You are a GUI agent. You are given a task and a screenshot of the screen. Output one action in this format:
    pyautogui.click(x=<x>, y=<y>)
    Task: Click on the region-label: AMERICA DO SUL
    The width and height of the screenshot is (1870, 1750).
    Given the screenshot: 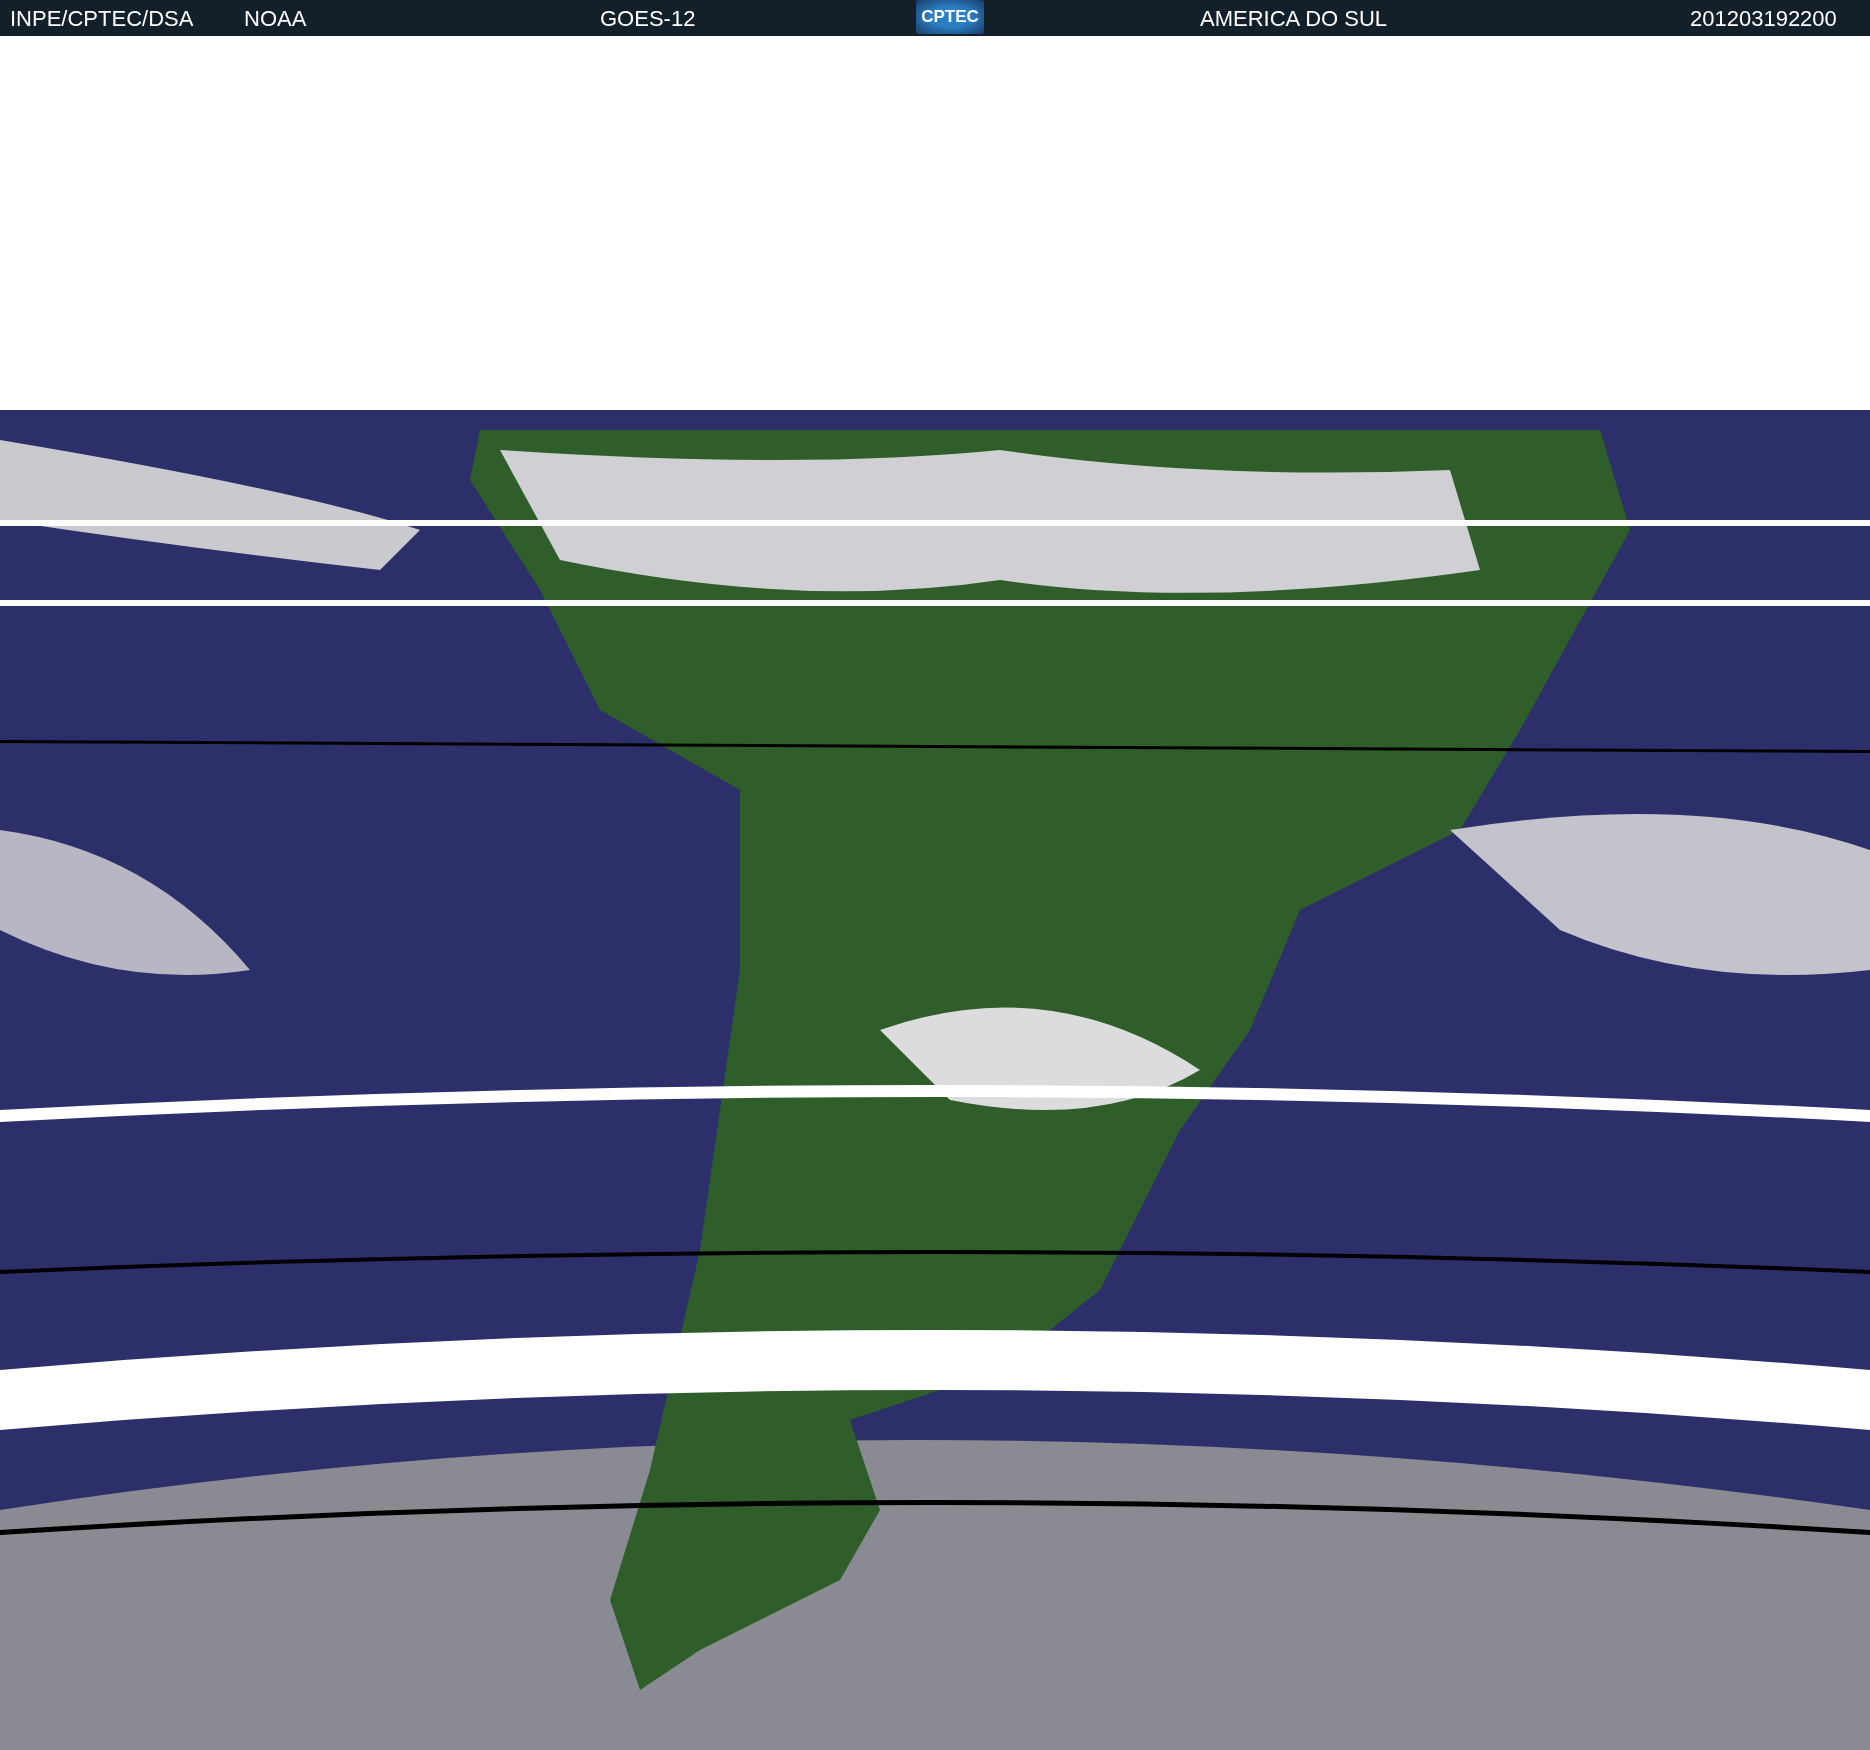 What is the action you would take?
    pyautogui.click(x=1294, y=19)
    